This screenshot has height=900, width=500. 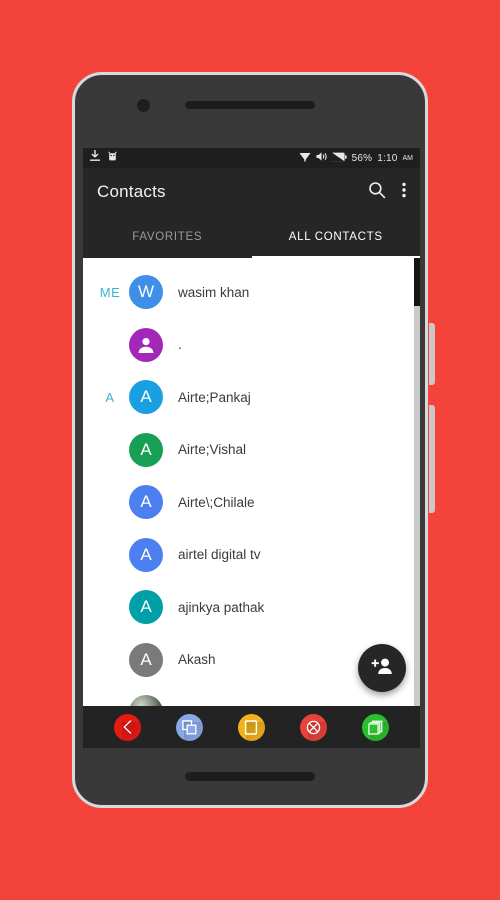 What do you see at coordinates (110, 292) in the screenshot?
I see `section-letter: ME` at bounding box center [110, 292].